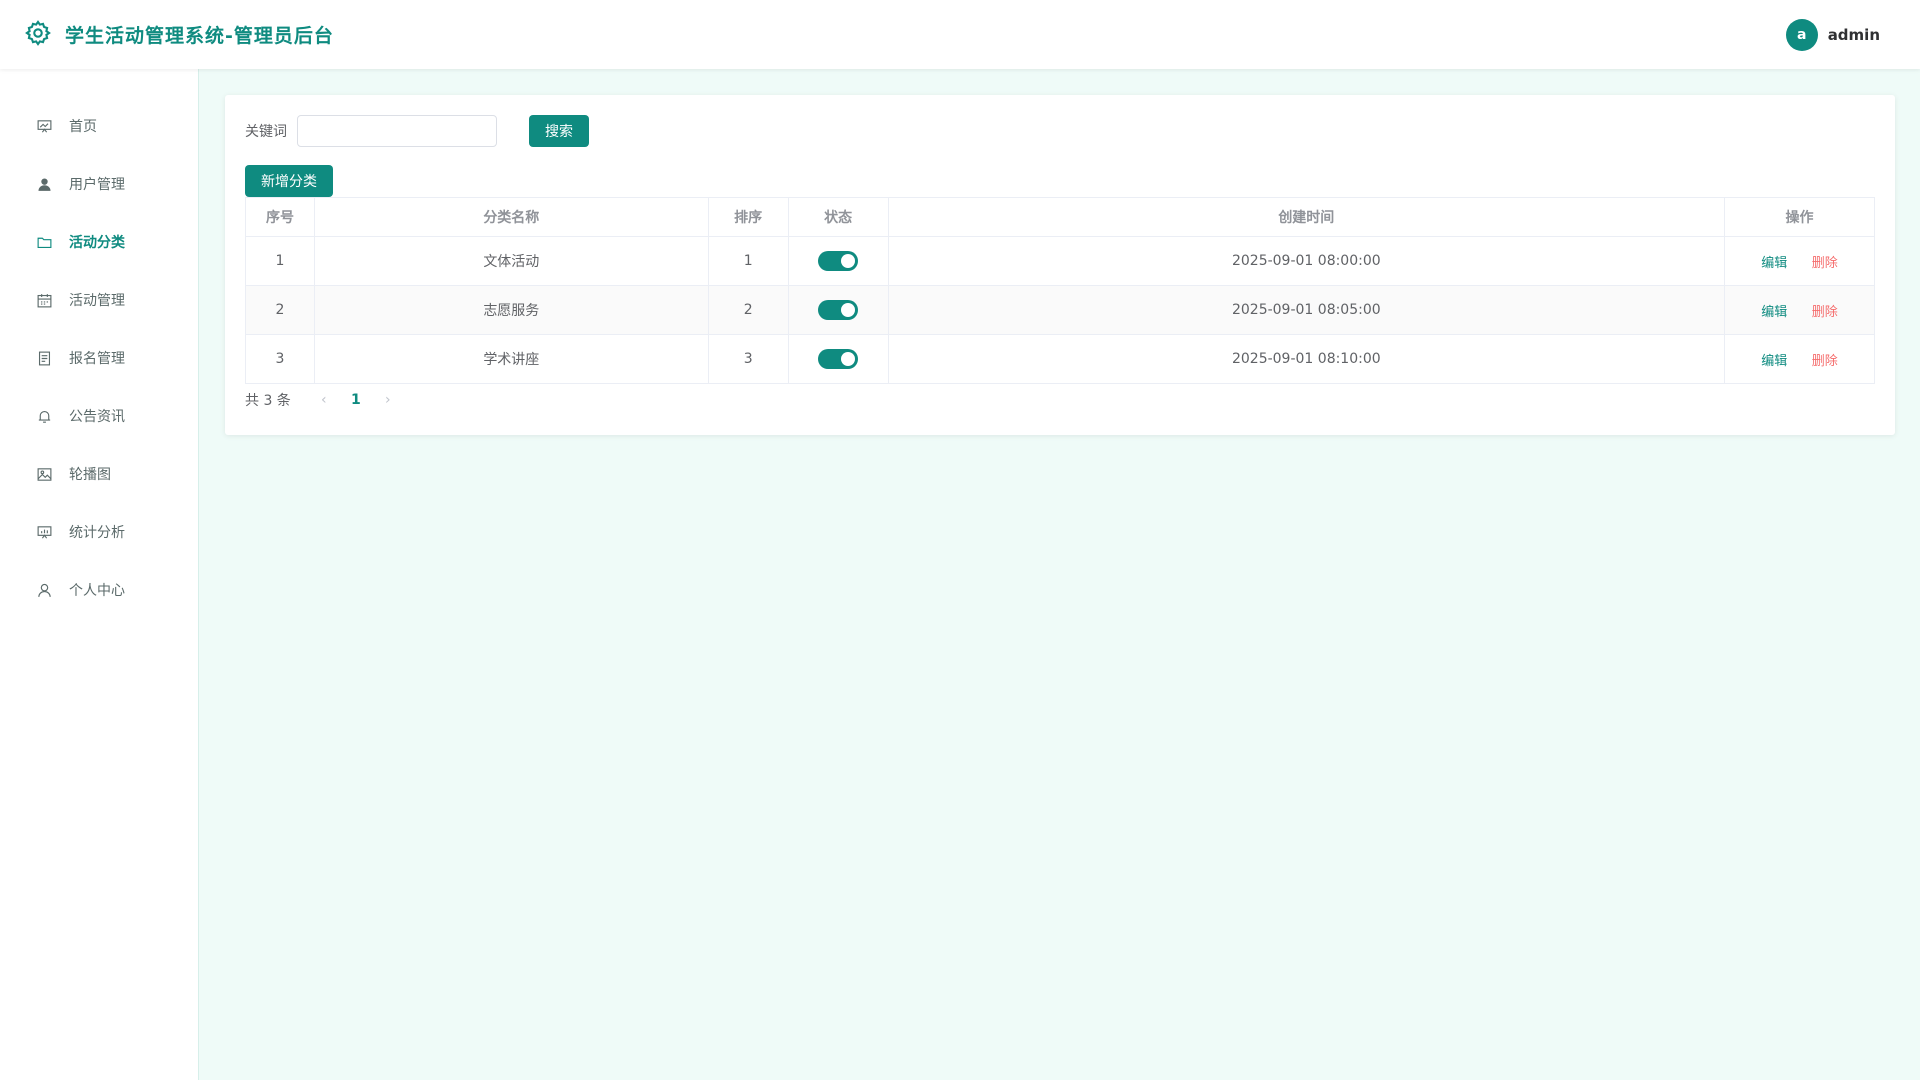 The width and height of the screenshot is (1920, 1080). I want to click on add-category-button: 新增分类, so click(289, 181).